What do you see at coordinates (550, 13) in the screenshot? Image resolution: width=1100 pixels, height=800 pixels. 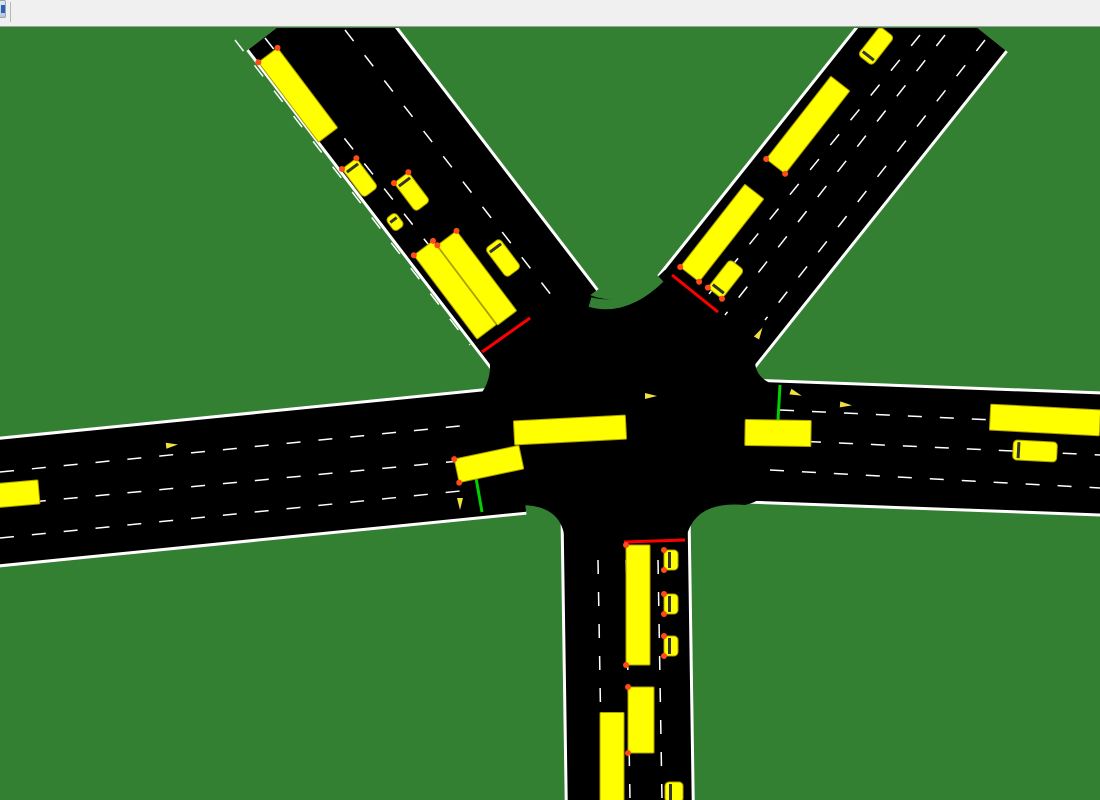 I see `toolbar` at bounding box center [550, 13].